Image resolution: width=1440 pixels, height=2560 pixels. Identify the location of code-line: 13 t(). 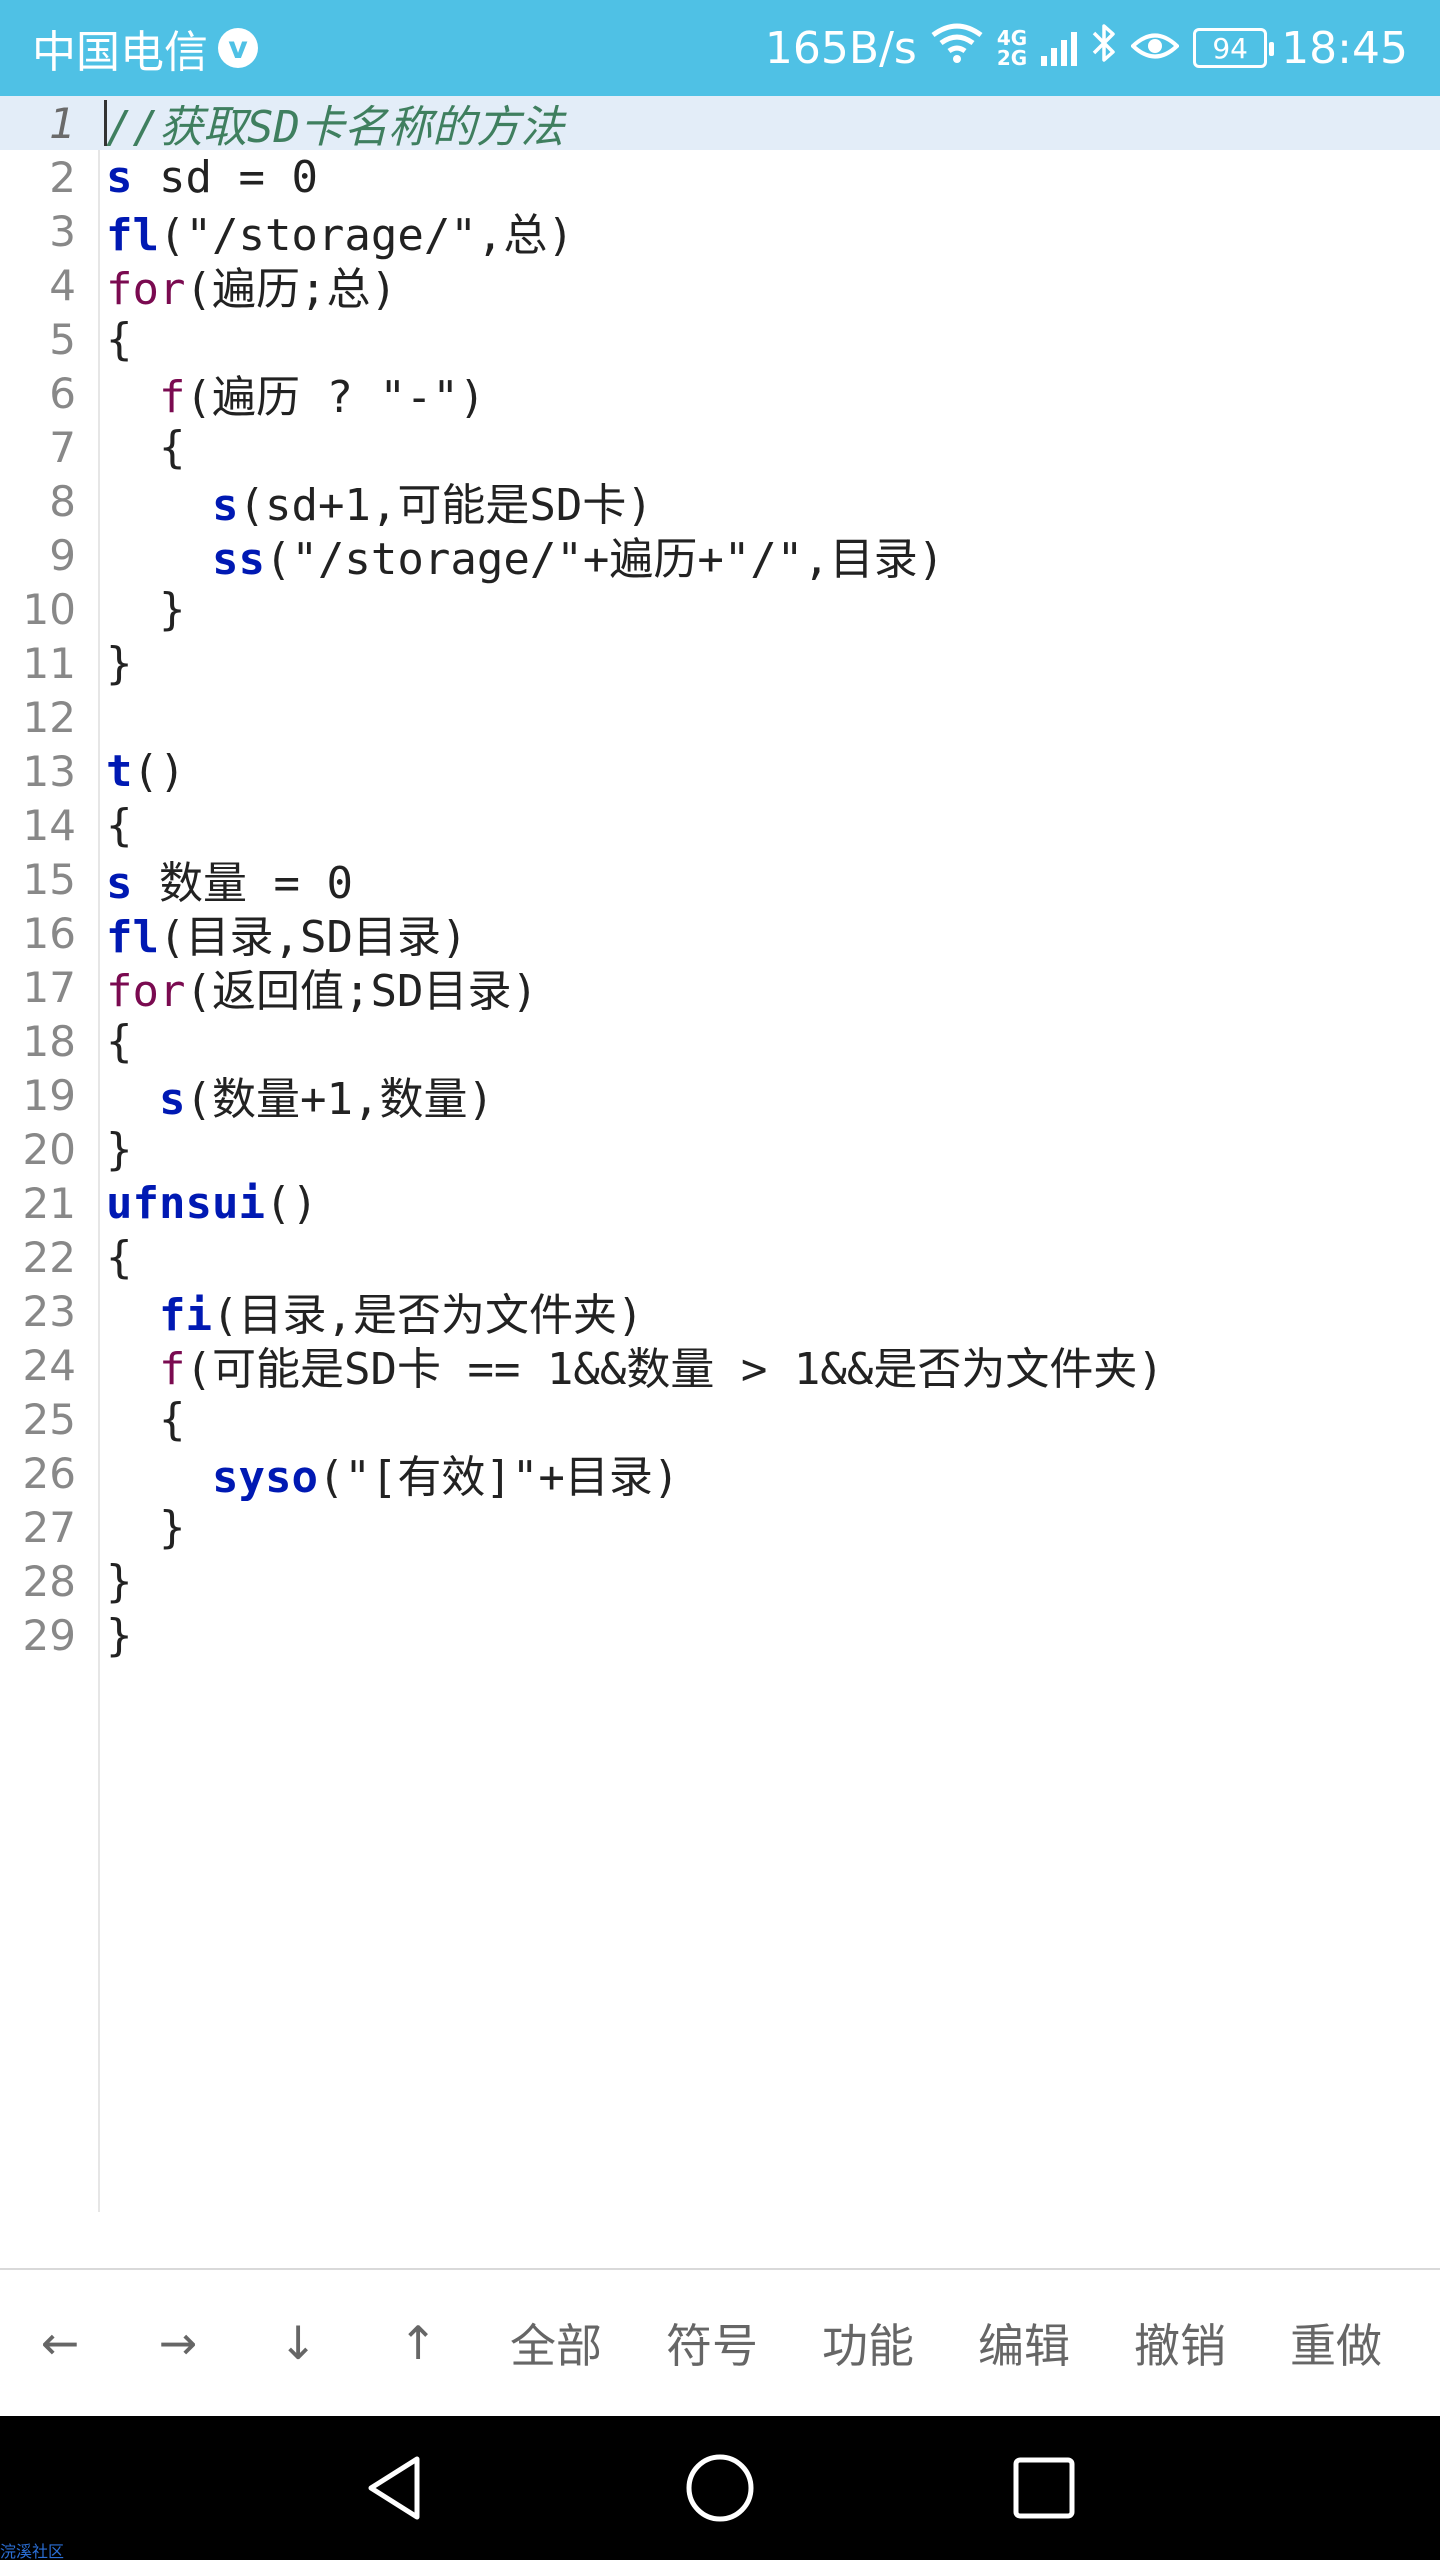
(720, 771).